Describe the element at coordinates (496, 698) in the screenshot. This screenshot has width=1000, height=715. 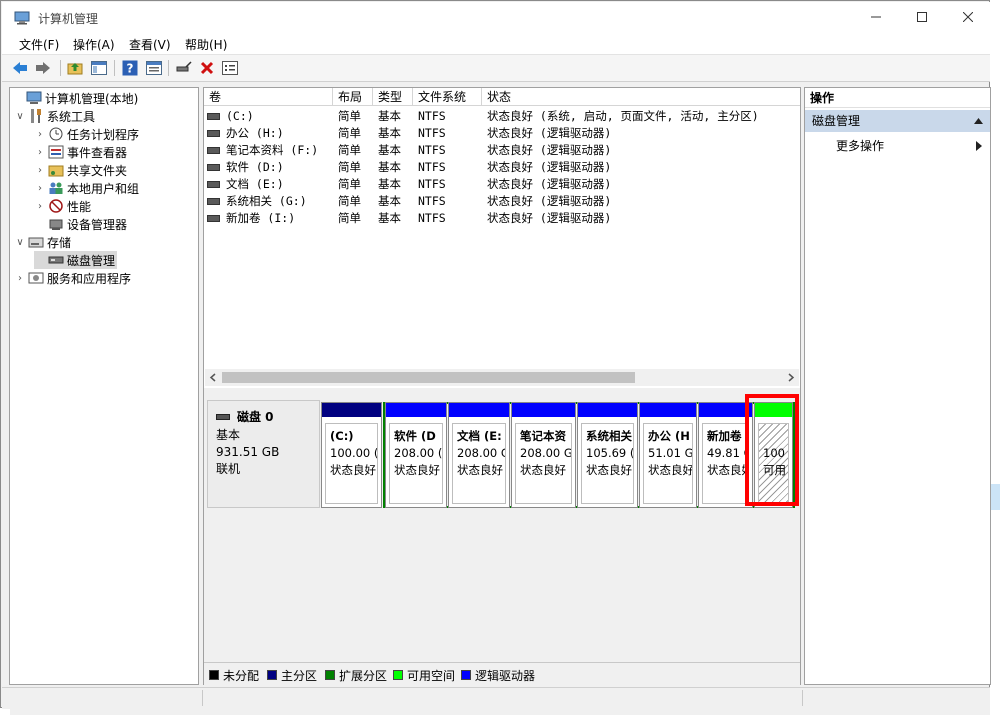
I see `status-bar` at that location.